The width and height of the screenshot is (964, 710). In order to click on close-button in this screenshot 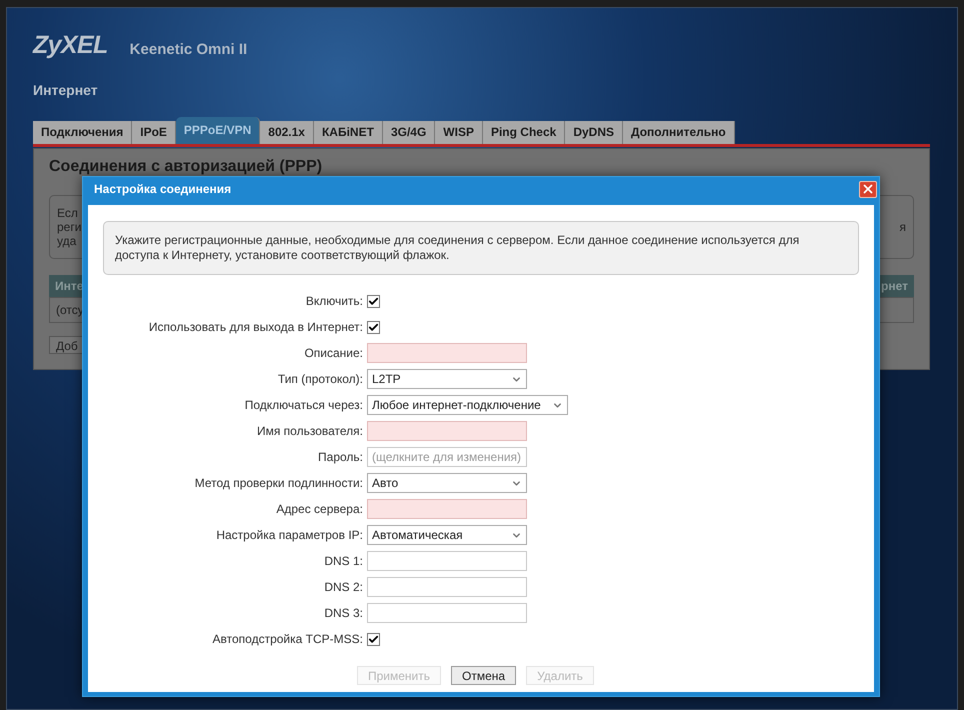, I will do `click(868, 189)`.